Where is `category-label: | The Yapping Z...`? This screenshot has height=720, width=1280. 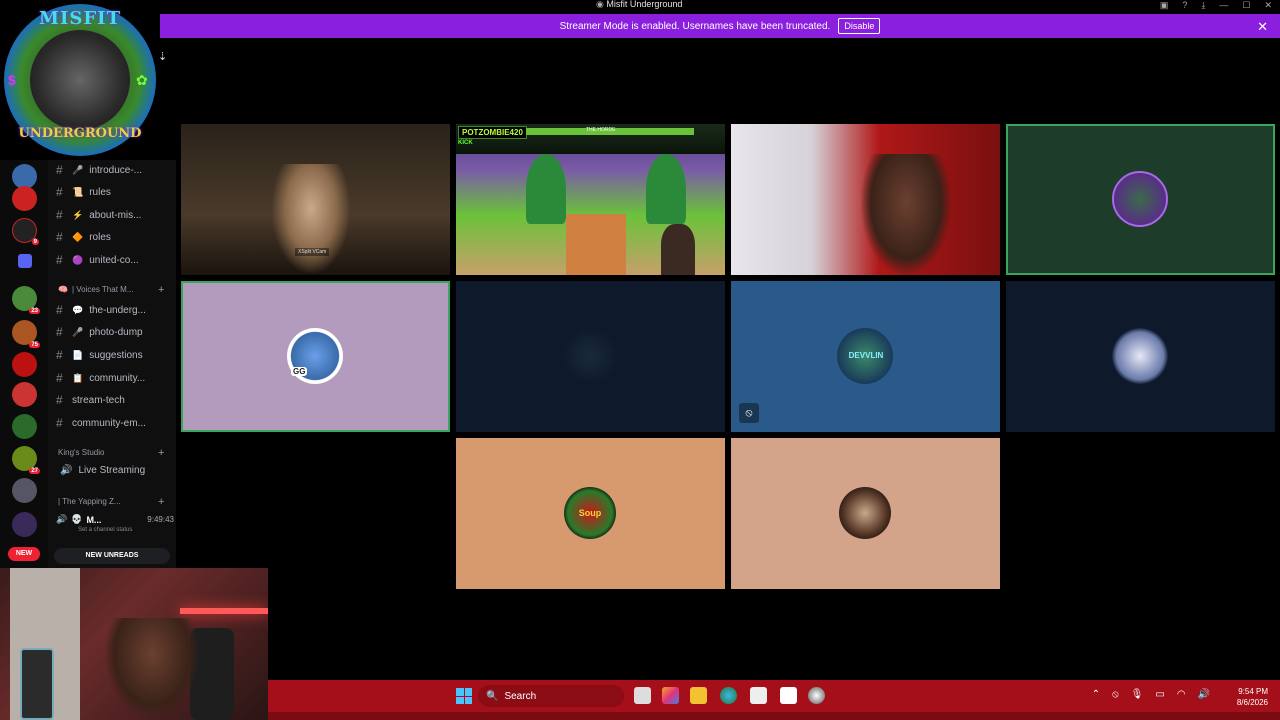 category-label: | The Yapping Z... is located at coordinates (89, 501).